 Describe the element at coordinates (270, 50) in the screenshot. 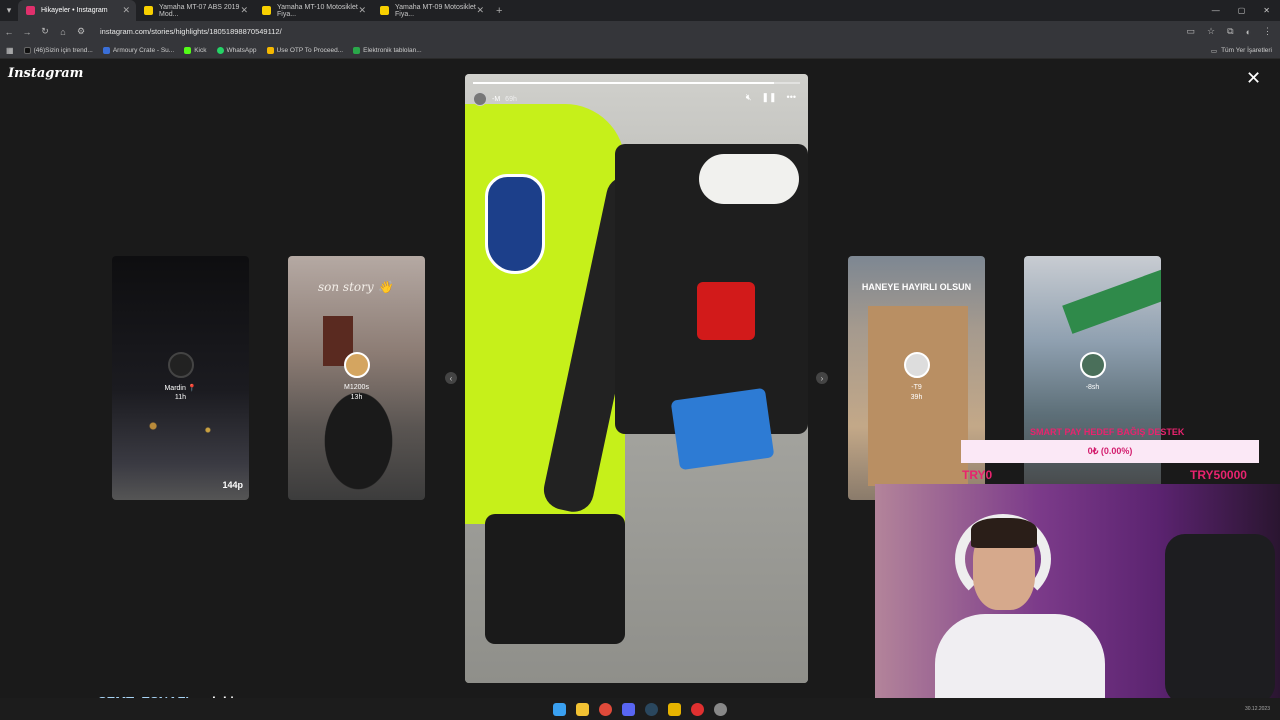

I see `otp-icon` at that location.